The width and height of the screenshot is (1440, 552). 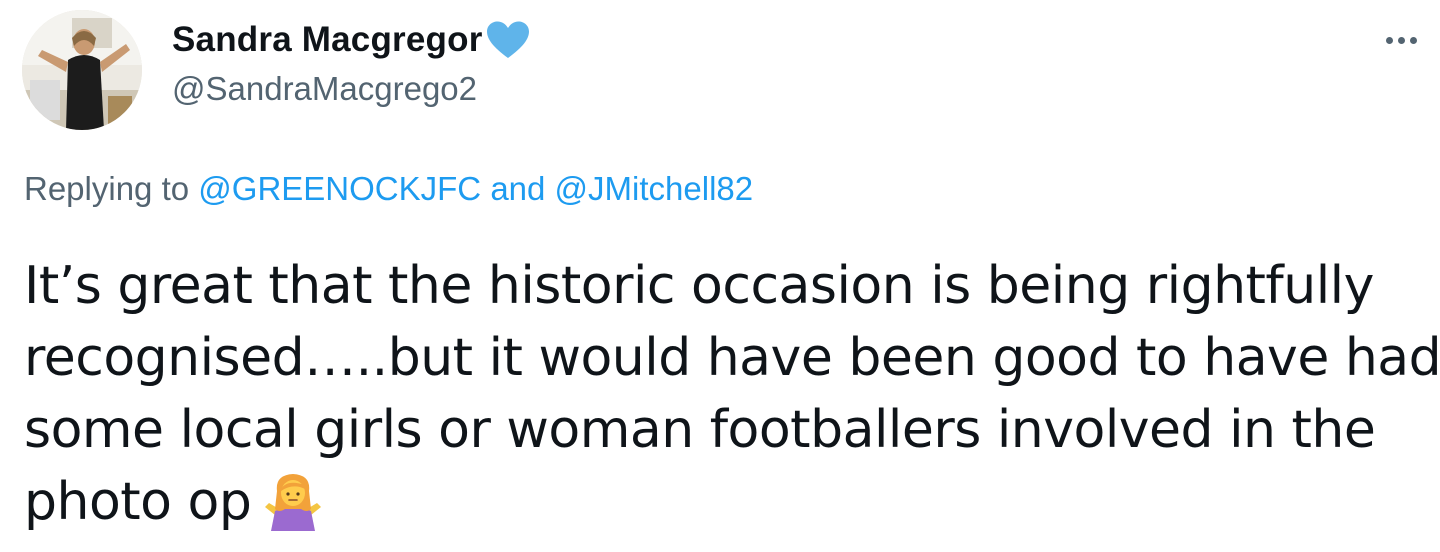 What do you see at coordinates (107, 188) in the screenshot?
I see `replying-to-label: Replying to` at bounding box center [107, 188].